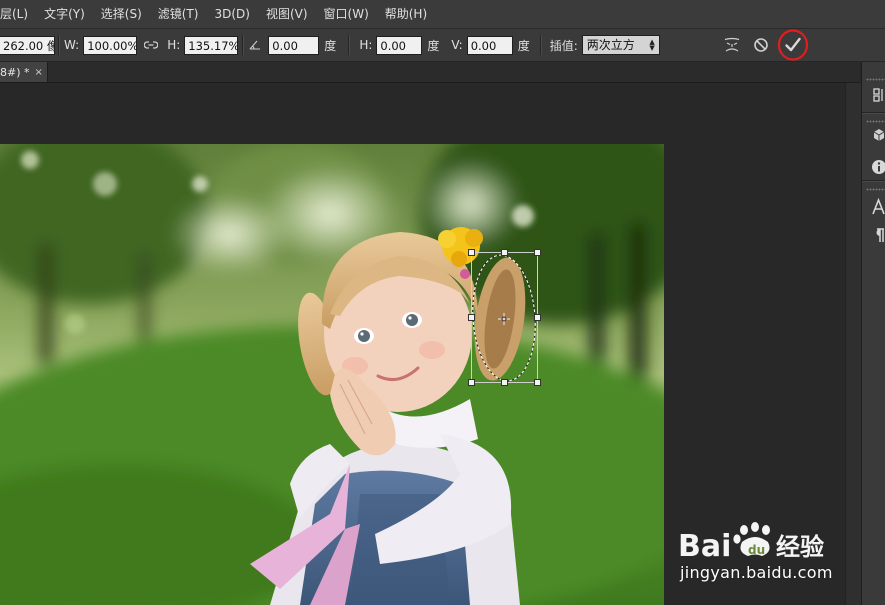 This screenshot has height=605, width=885. Describe the element at coordinates (878, 167) in the screenshot. I see `info-icon` at that location.